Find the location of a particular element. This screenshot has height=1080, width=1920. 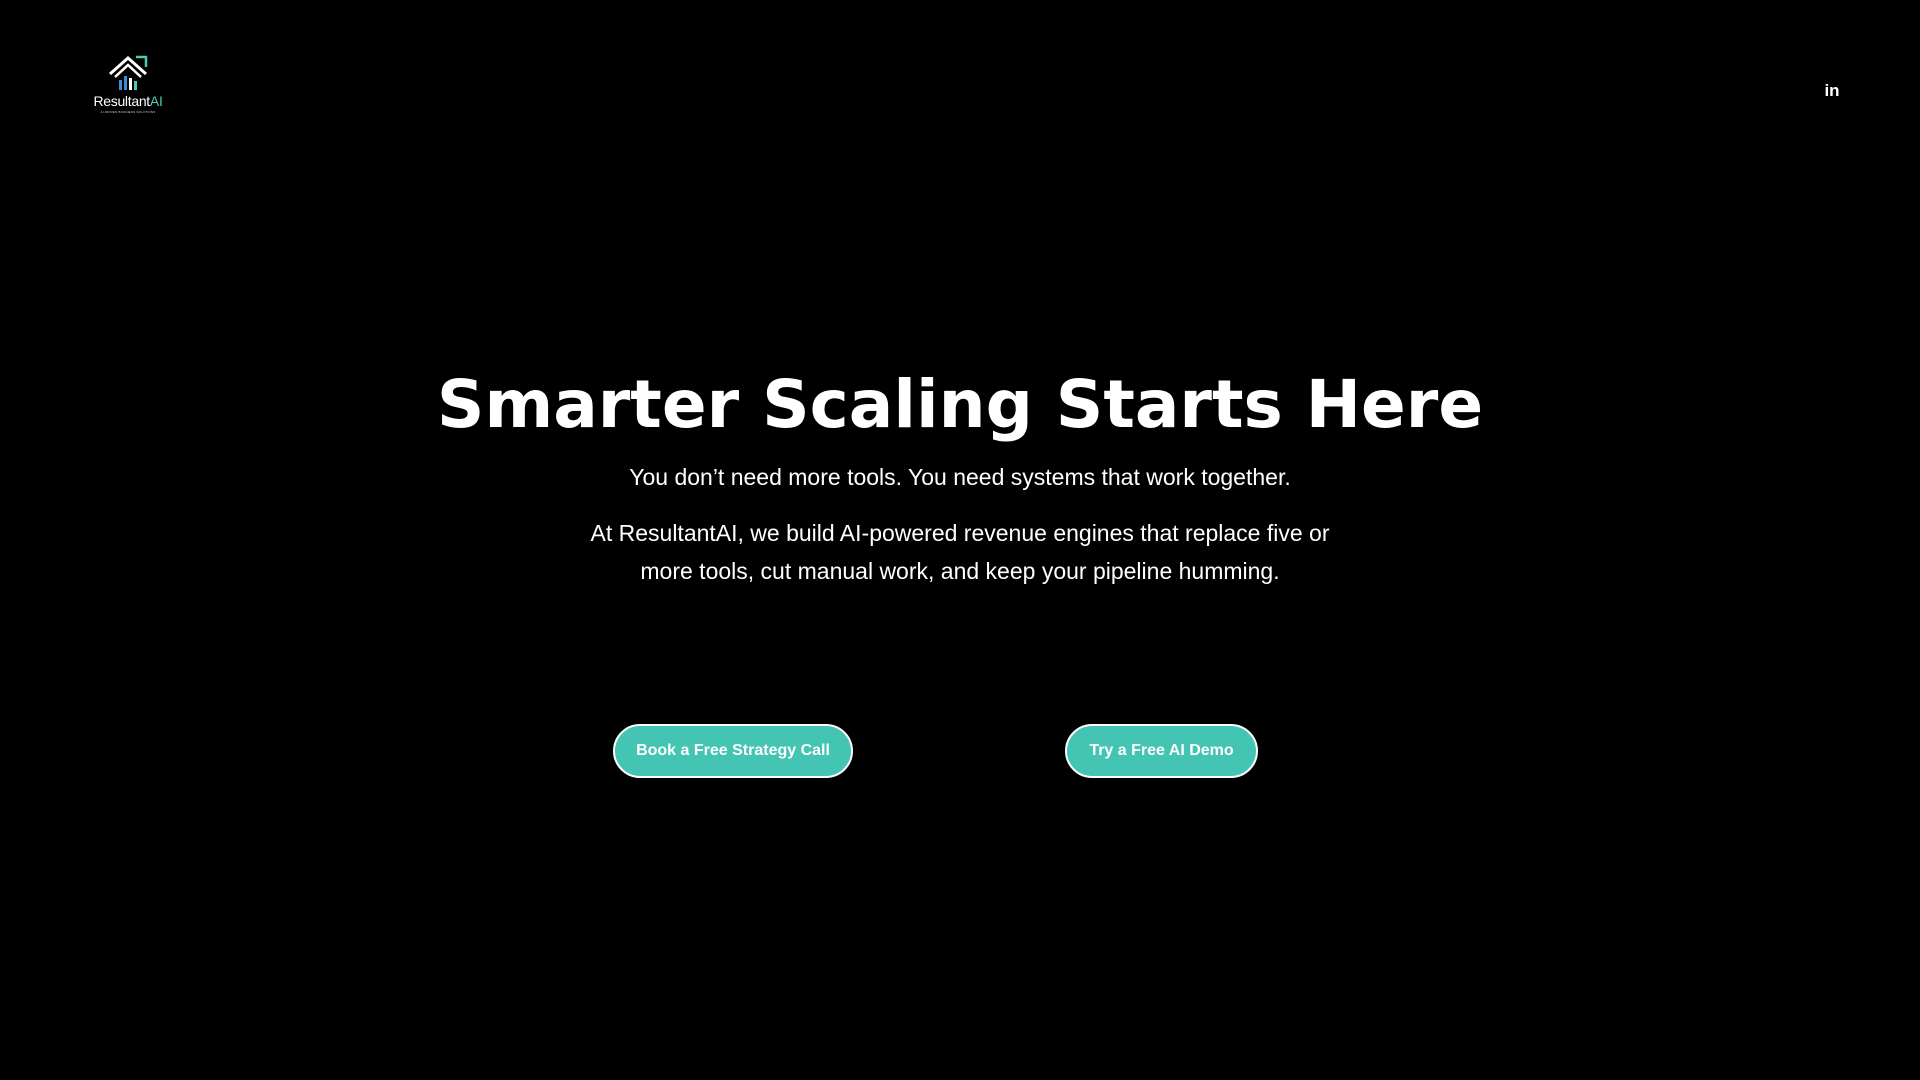

logo-wordmark-resultant: Resultant is located at coordinates (121, 101).